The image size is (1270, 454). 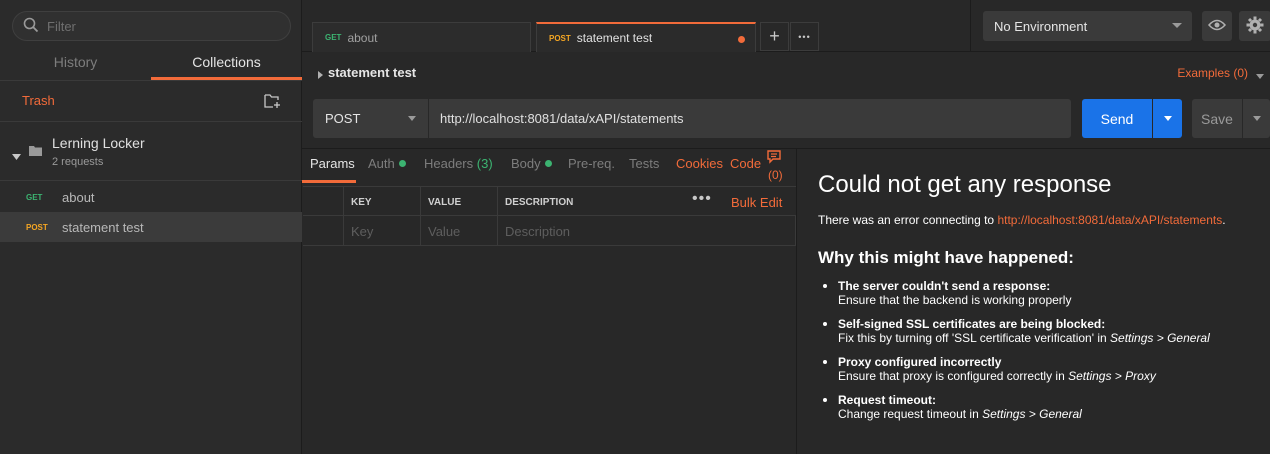 I want to click on environment-label: No Environment, so click(x=1041, y=26).